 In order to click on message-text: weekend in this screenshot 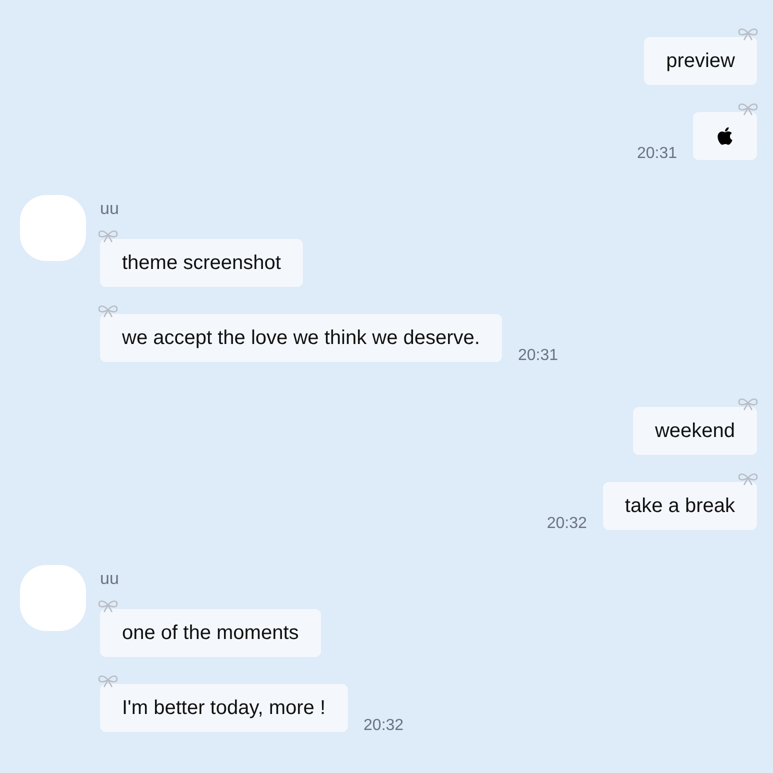, I will do `click(694, 431)`.